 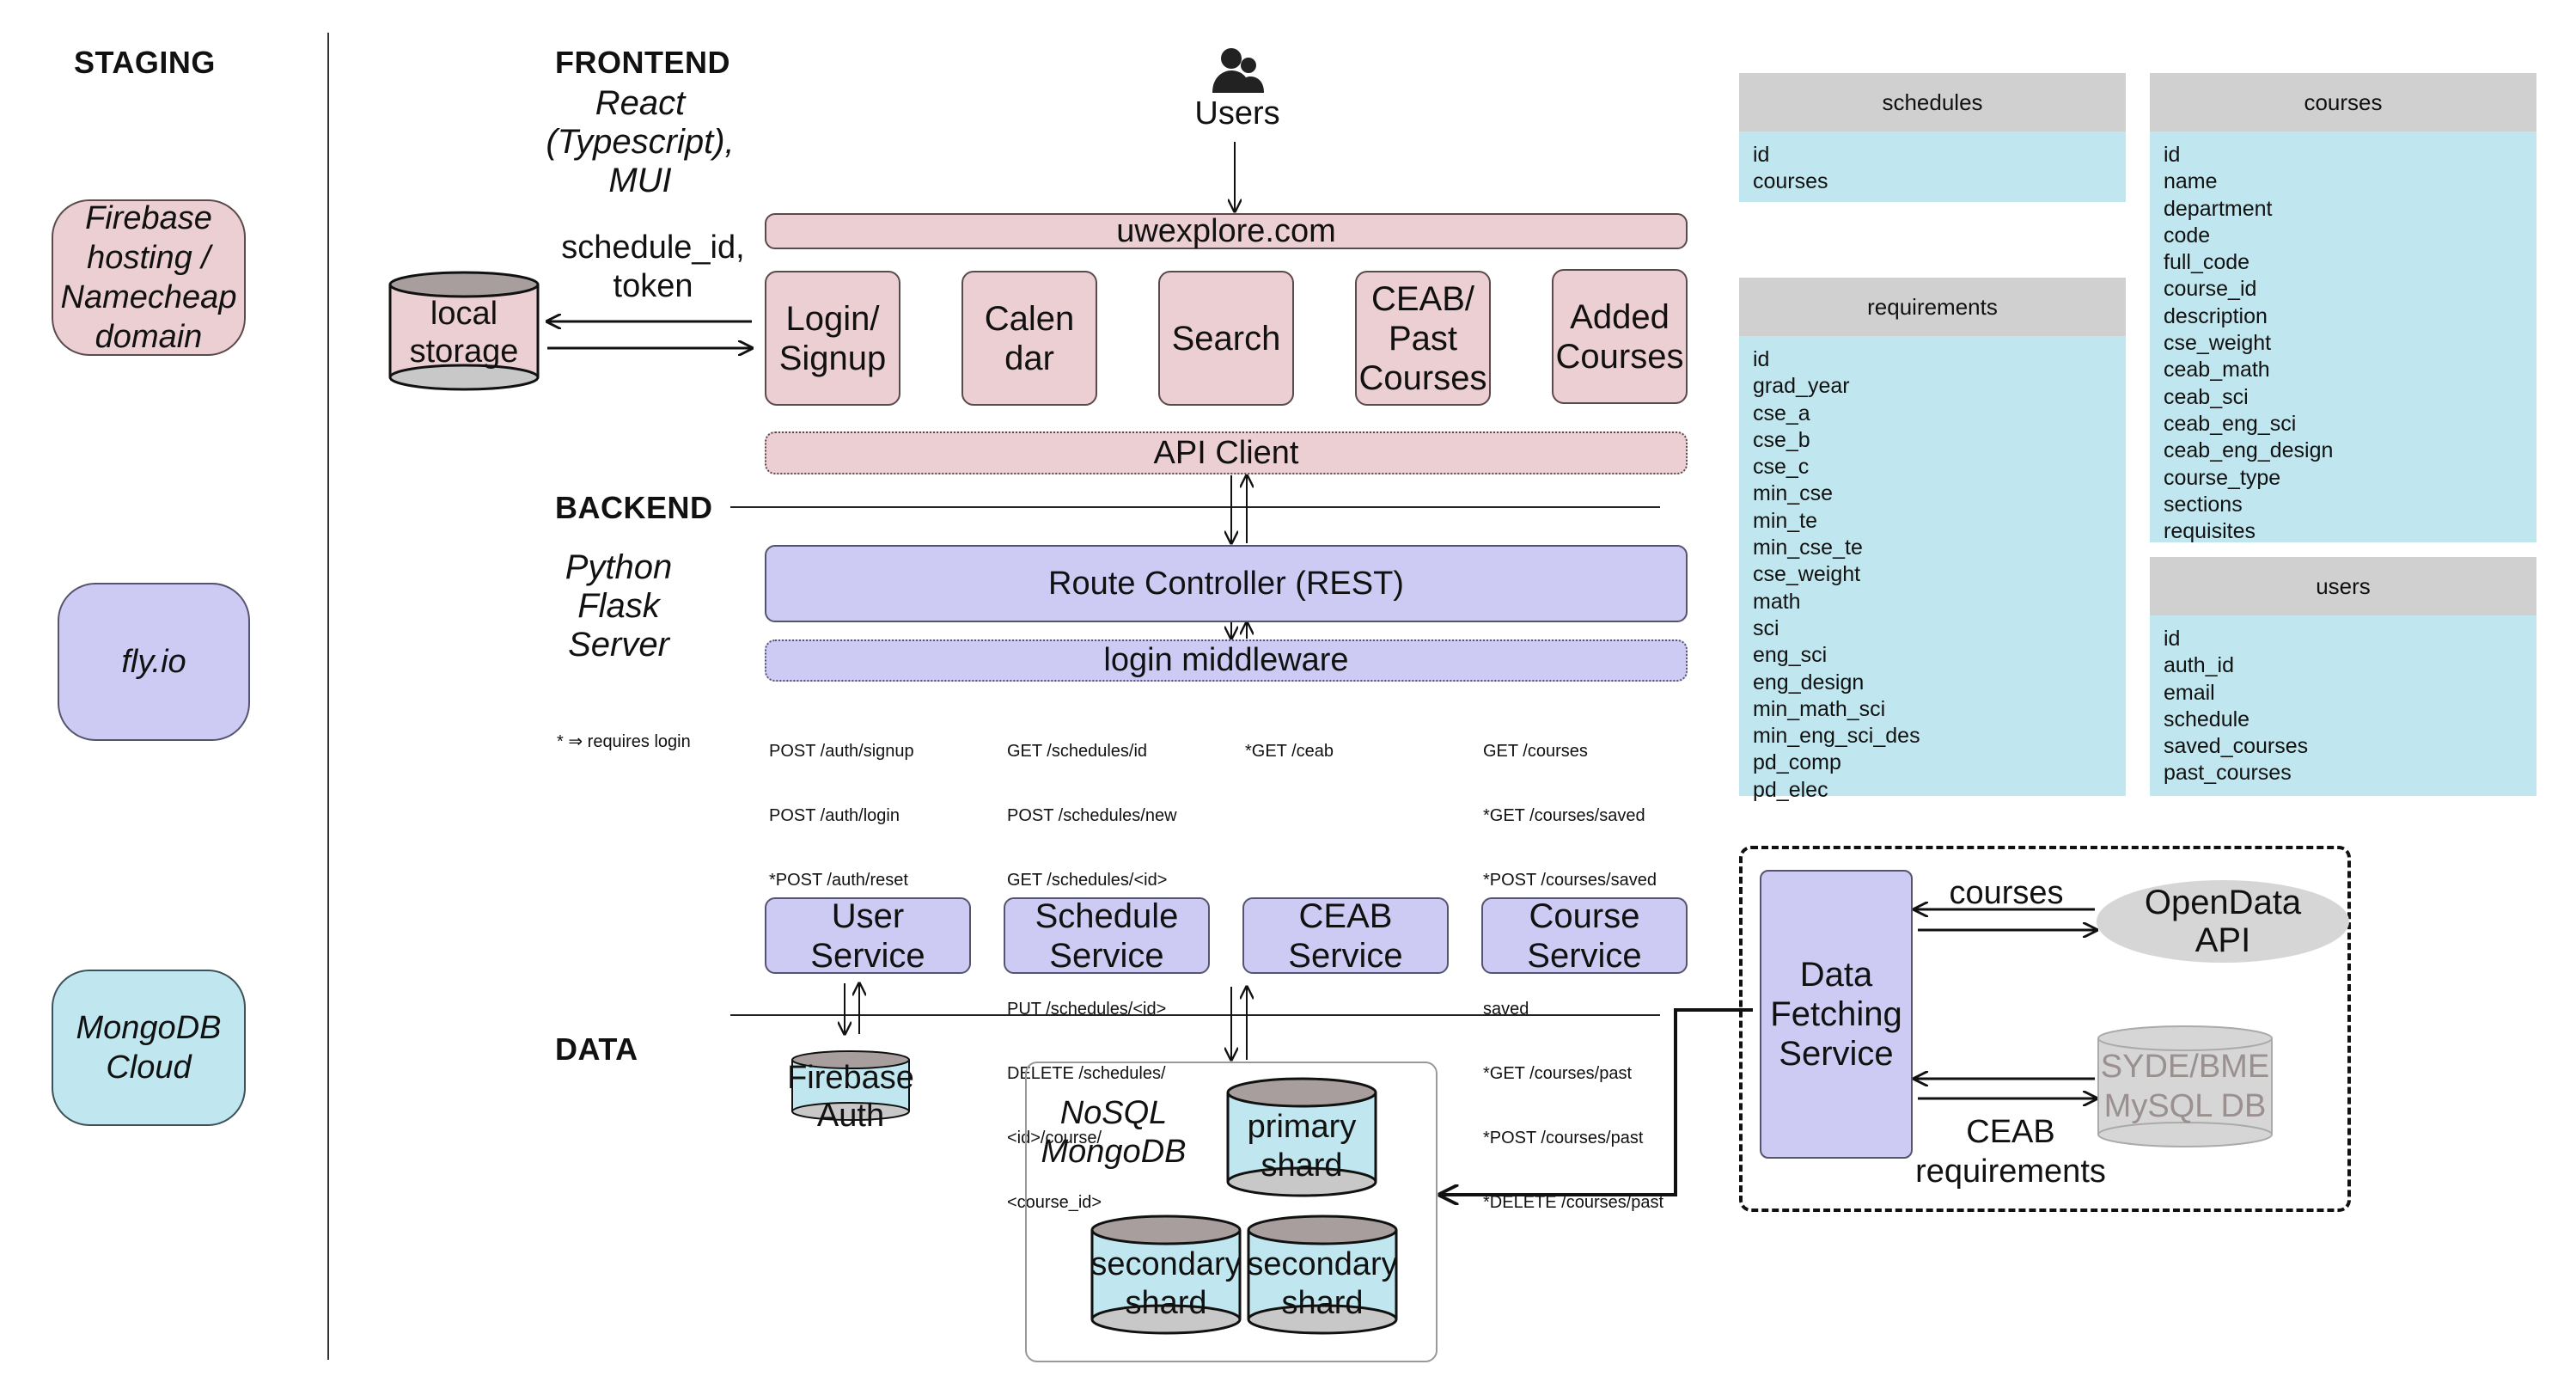 I want to click on staging-heading: STAGING, so click(x=145, y=63).